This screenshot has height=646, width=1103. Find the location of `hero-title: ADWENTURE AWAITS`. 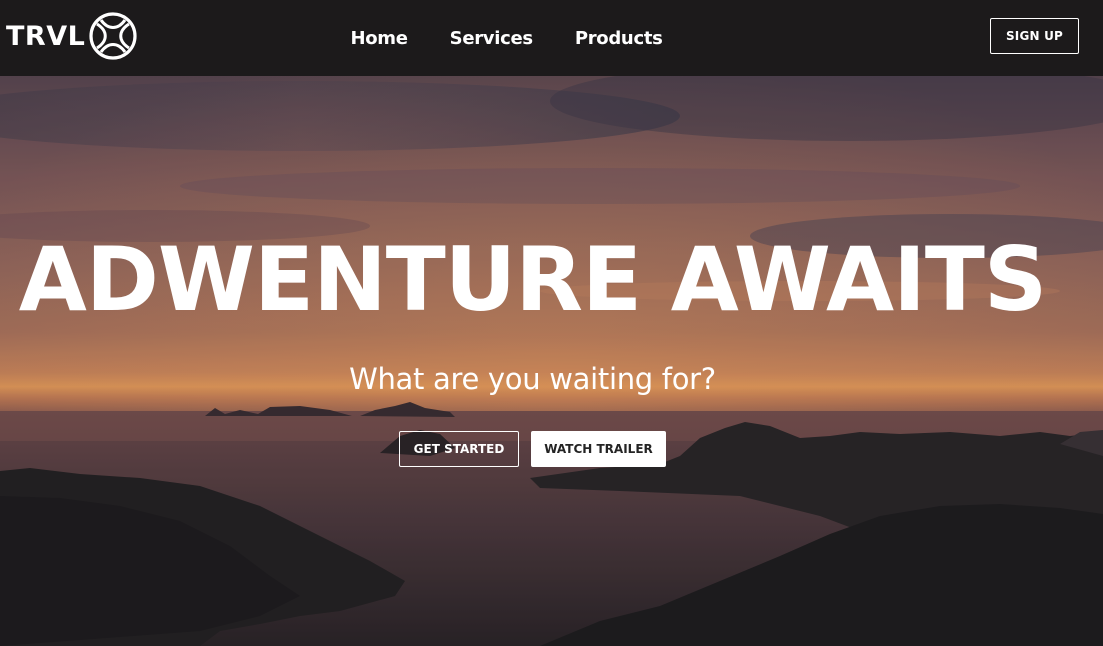

hero-title: ADWENTURE AWAITS is located at coordinates (533, 279).